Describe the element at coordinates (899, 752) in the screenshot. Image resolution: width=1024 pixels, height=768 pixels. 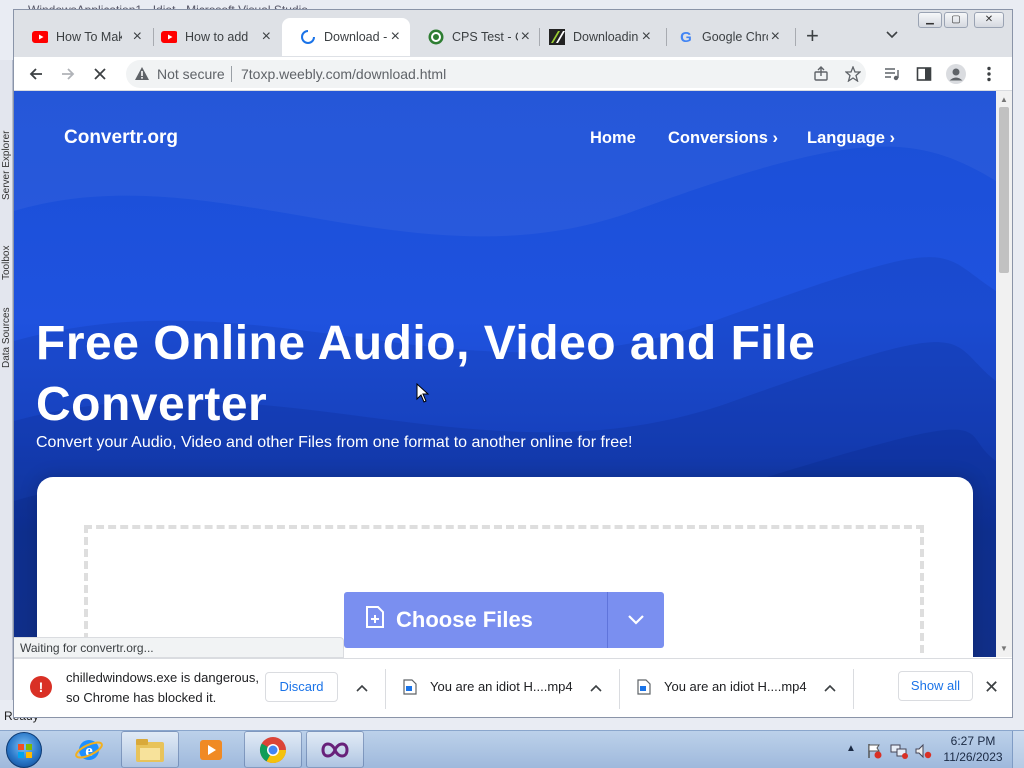
I see `network-icon` at that location.